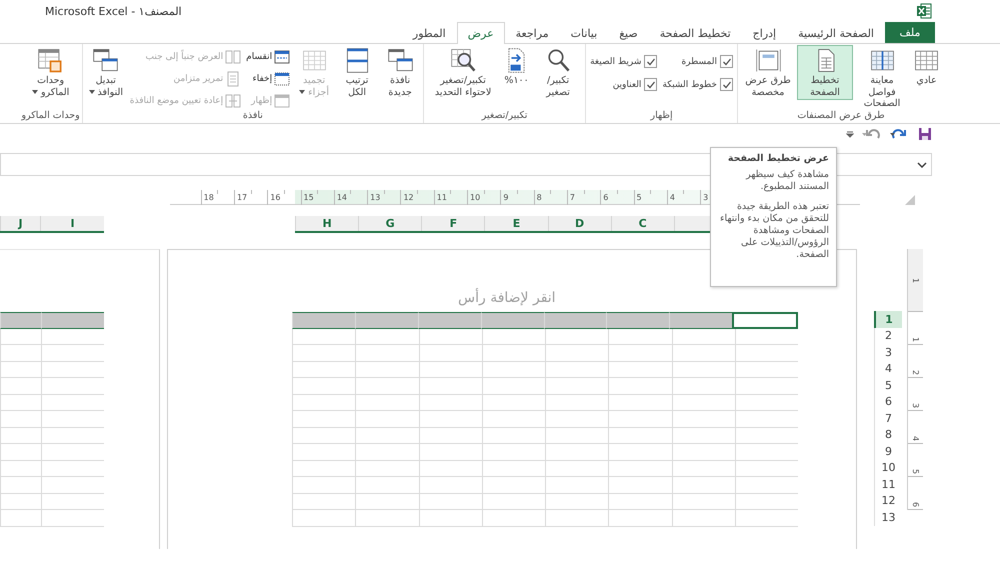  Describe the element at coordinates (252, 115) in the screenshot. I see `group-label: نافذة` at that location.